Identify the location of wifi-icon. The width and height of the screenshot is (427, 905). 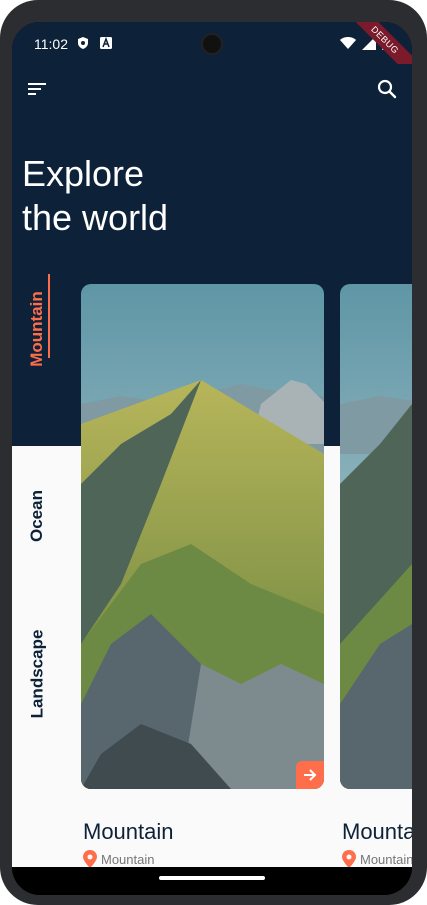
(348, 43).